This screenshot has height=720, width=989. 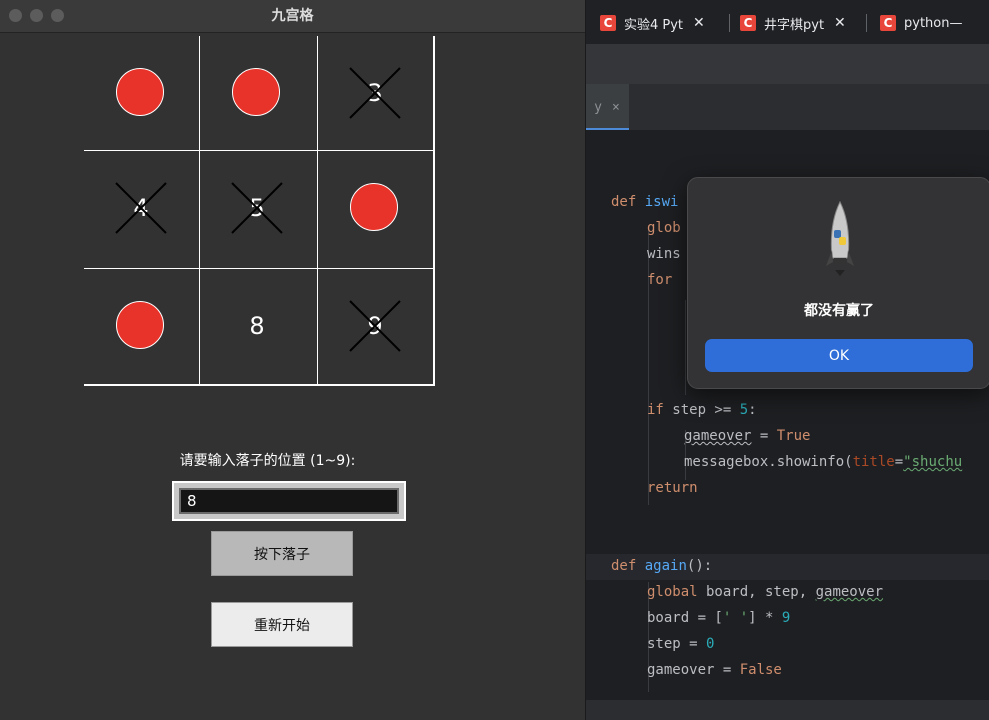 I want to click on browser-tab-title: 井字棋pyt, so click(x=794, y=25).